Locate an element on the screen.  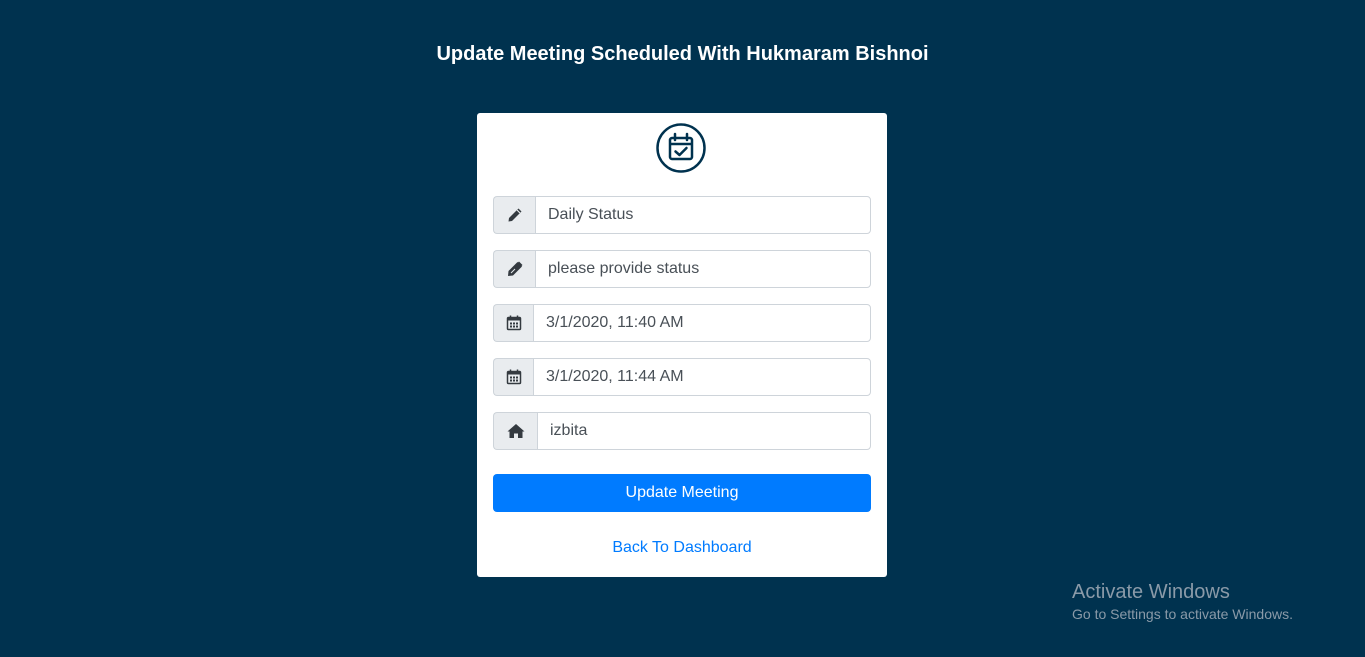
update-meeting-button: Update Meeting is located at coordinates (682, 493).